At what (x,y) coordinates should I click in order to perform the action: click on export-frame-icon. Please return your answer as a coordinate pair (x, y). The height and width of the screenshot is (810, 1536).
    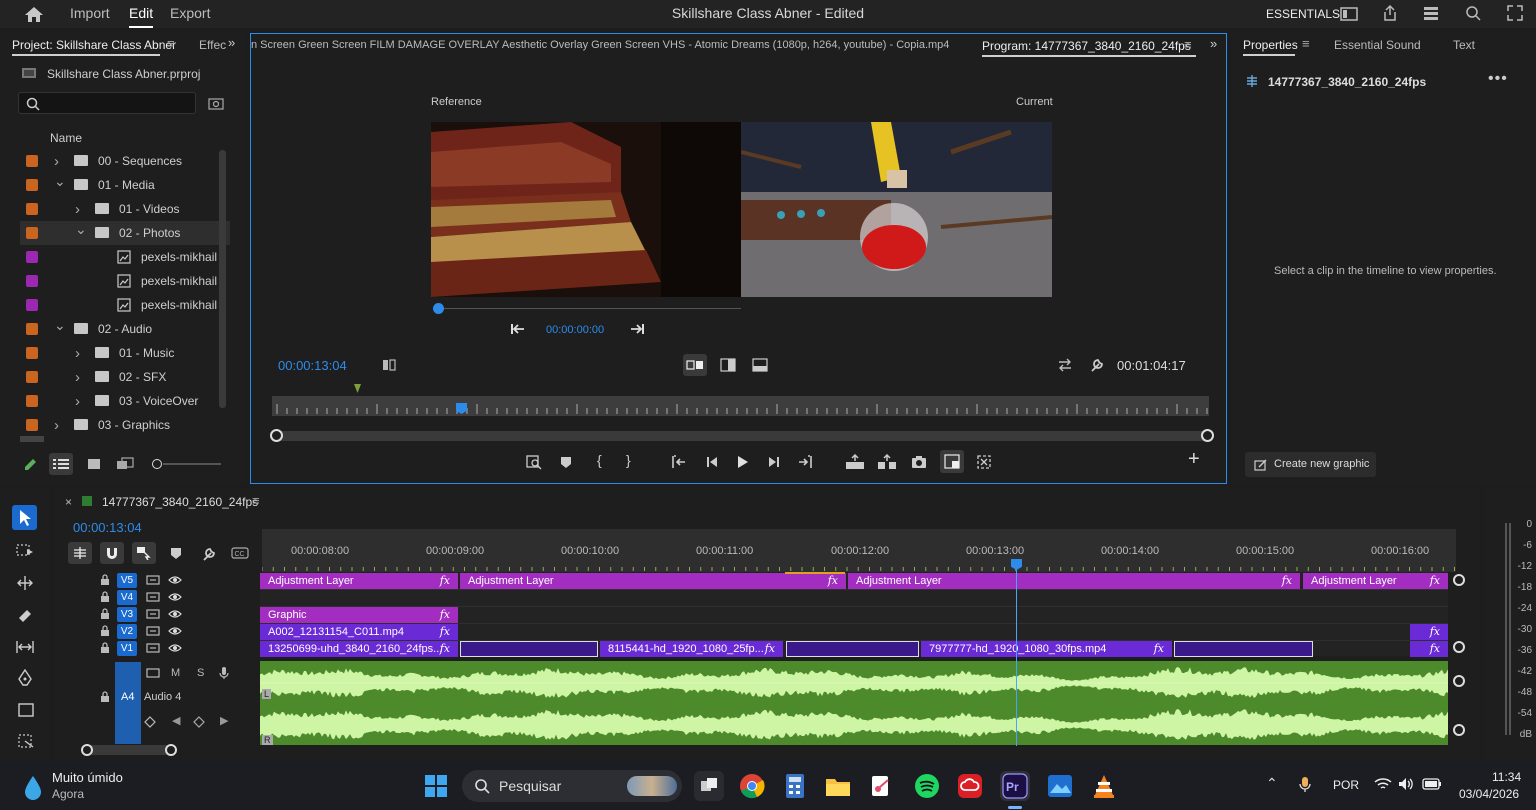
    Looking at the image, I should click on (919, 462).